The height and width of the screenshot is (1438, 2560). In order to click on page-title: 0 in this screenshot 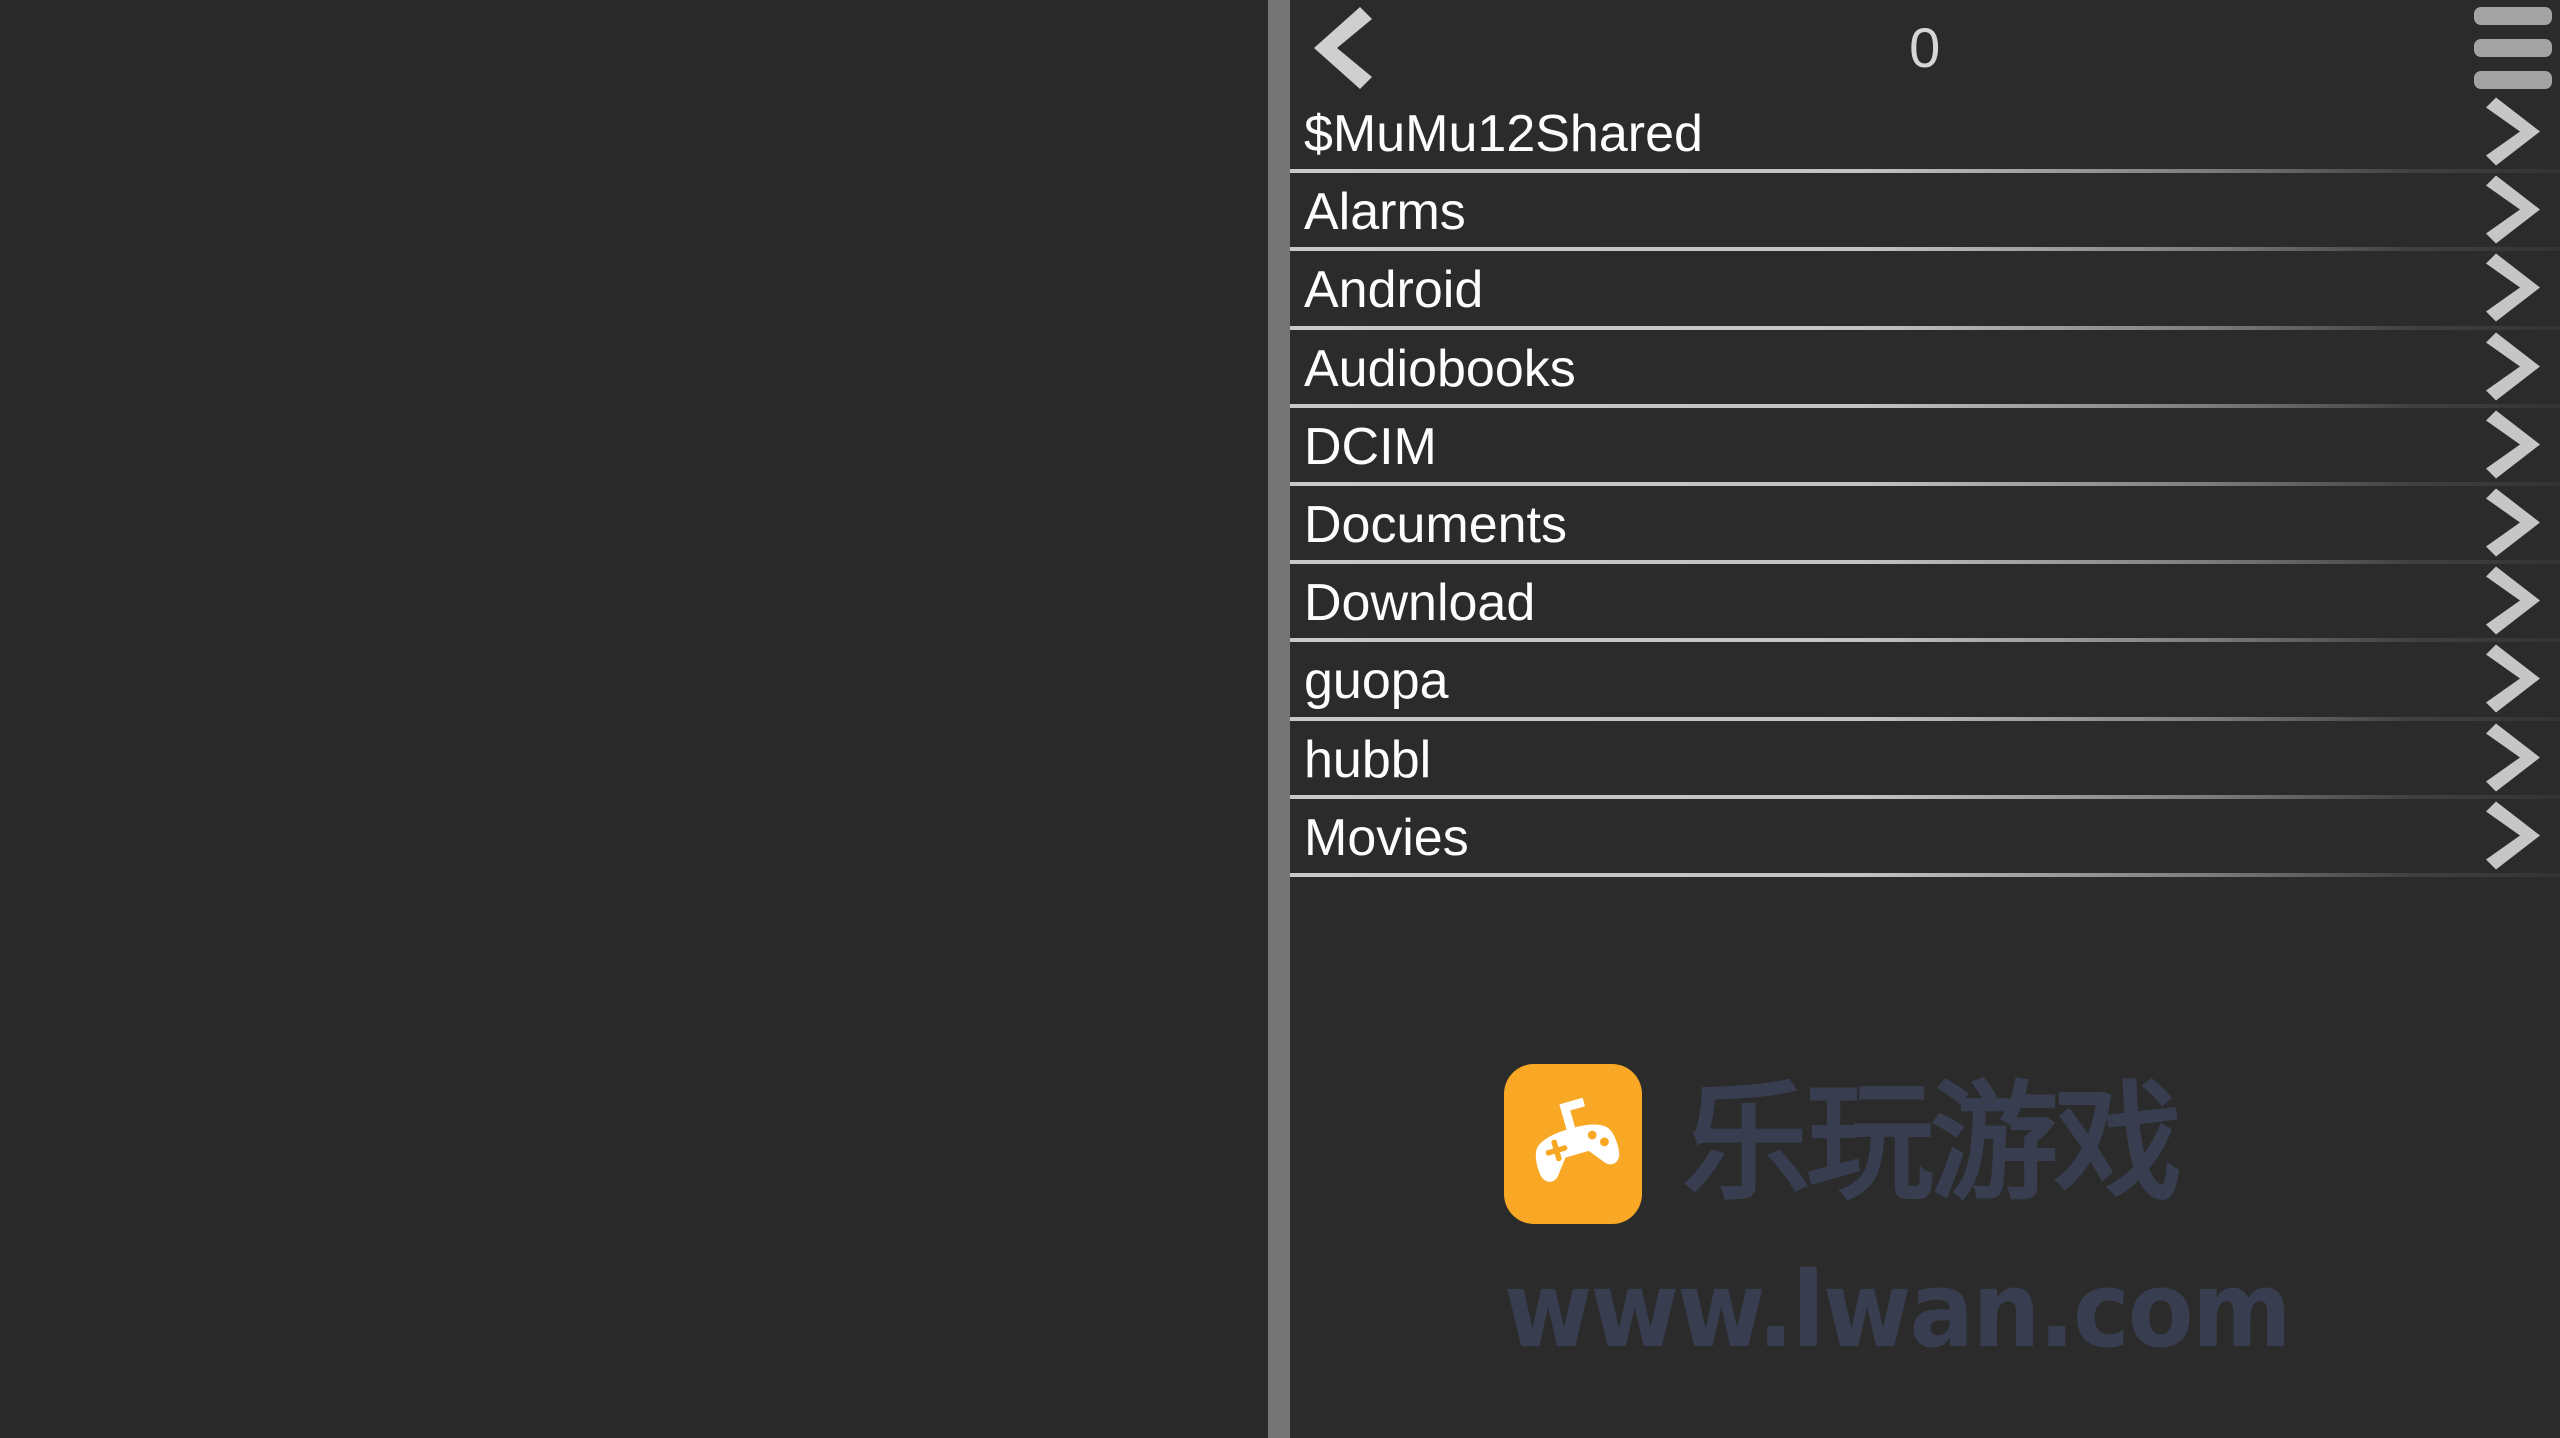, I will do `click(1925, 47)`.